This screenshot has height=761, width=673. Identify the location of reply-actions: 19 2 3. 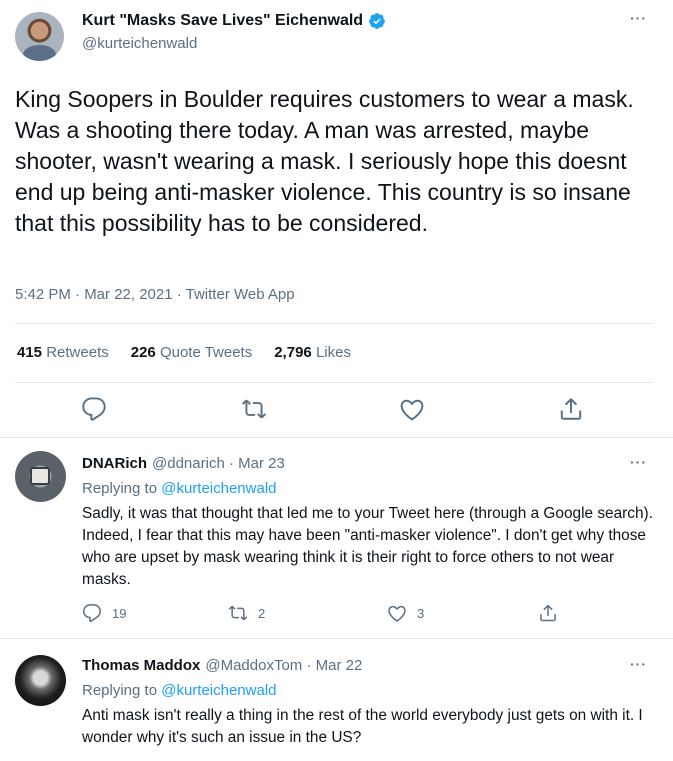
(322, 614).